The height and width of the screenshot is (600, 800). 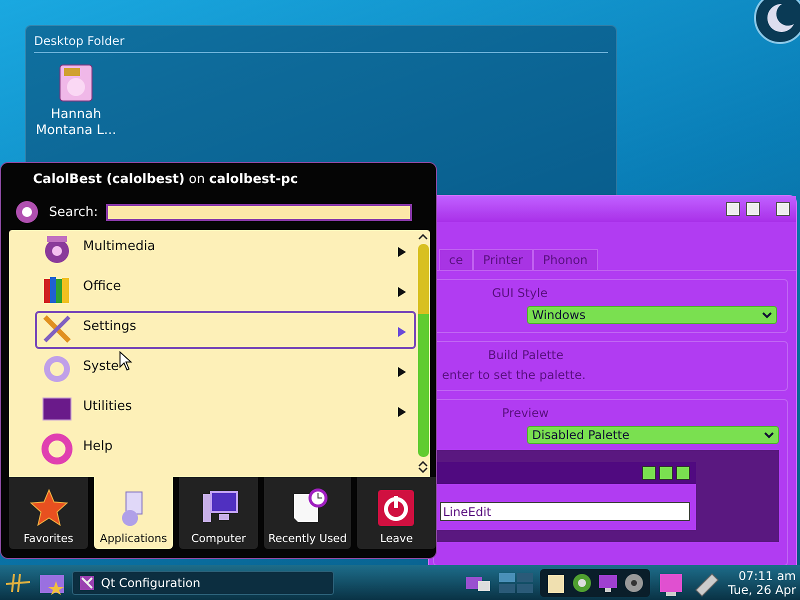 What do you see at coordinates (525, 355) in the screenshot?
I see `group-title: Build Palette` at bounding box center [525, 355].